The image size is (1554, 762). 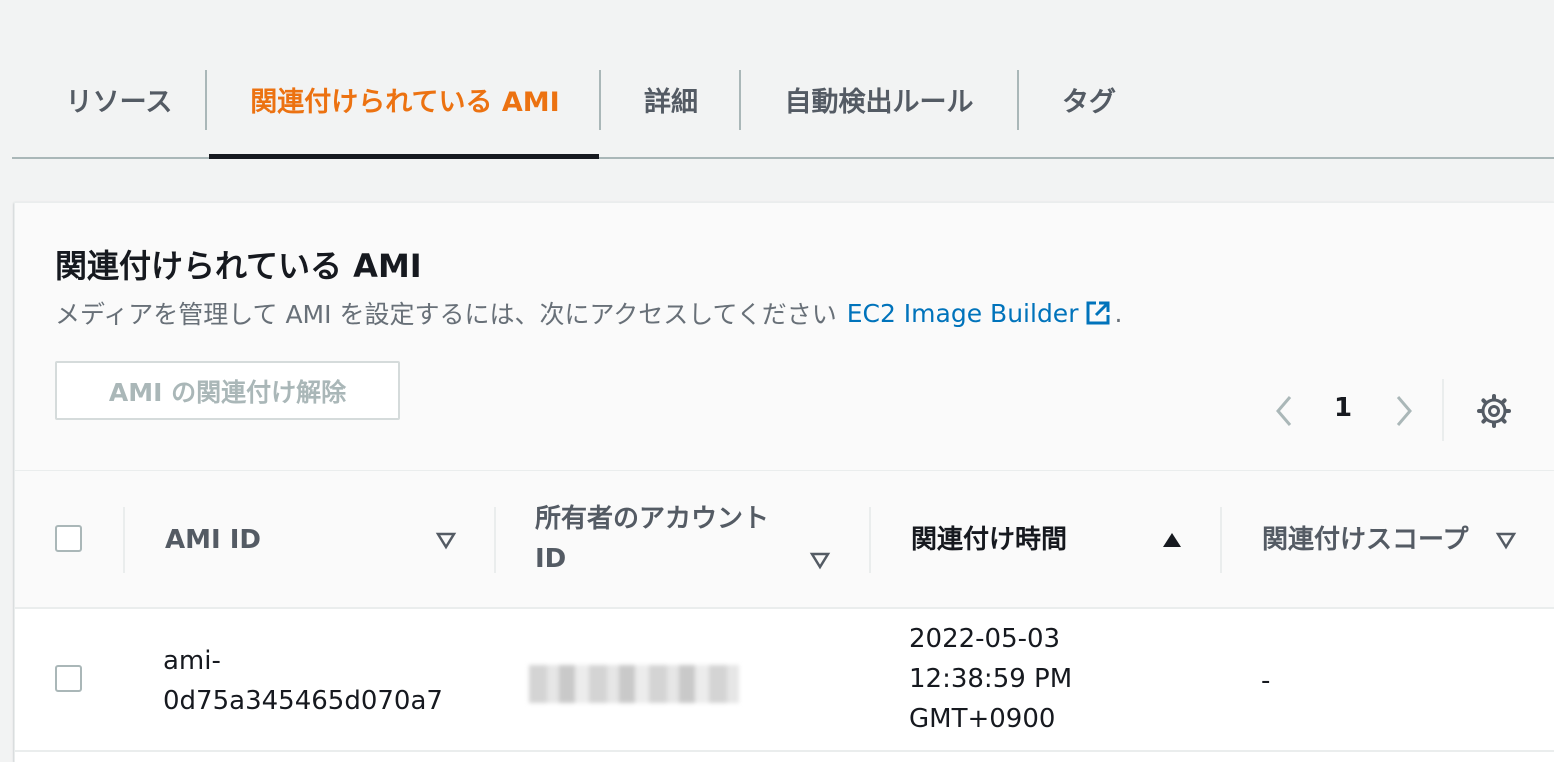 I want to click on column-header-association-scope: 関連付けスコープ, so click(x=1365, y=540).